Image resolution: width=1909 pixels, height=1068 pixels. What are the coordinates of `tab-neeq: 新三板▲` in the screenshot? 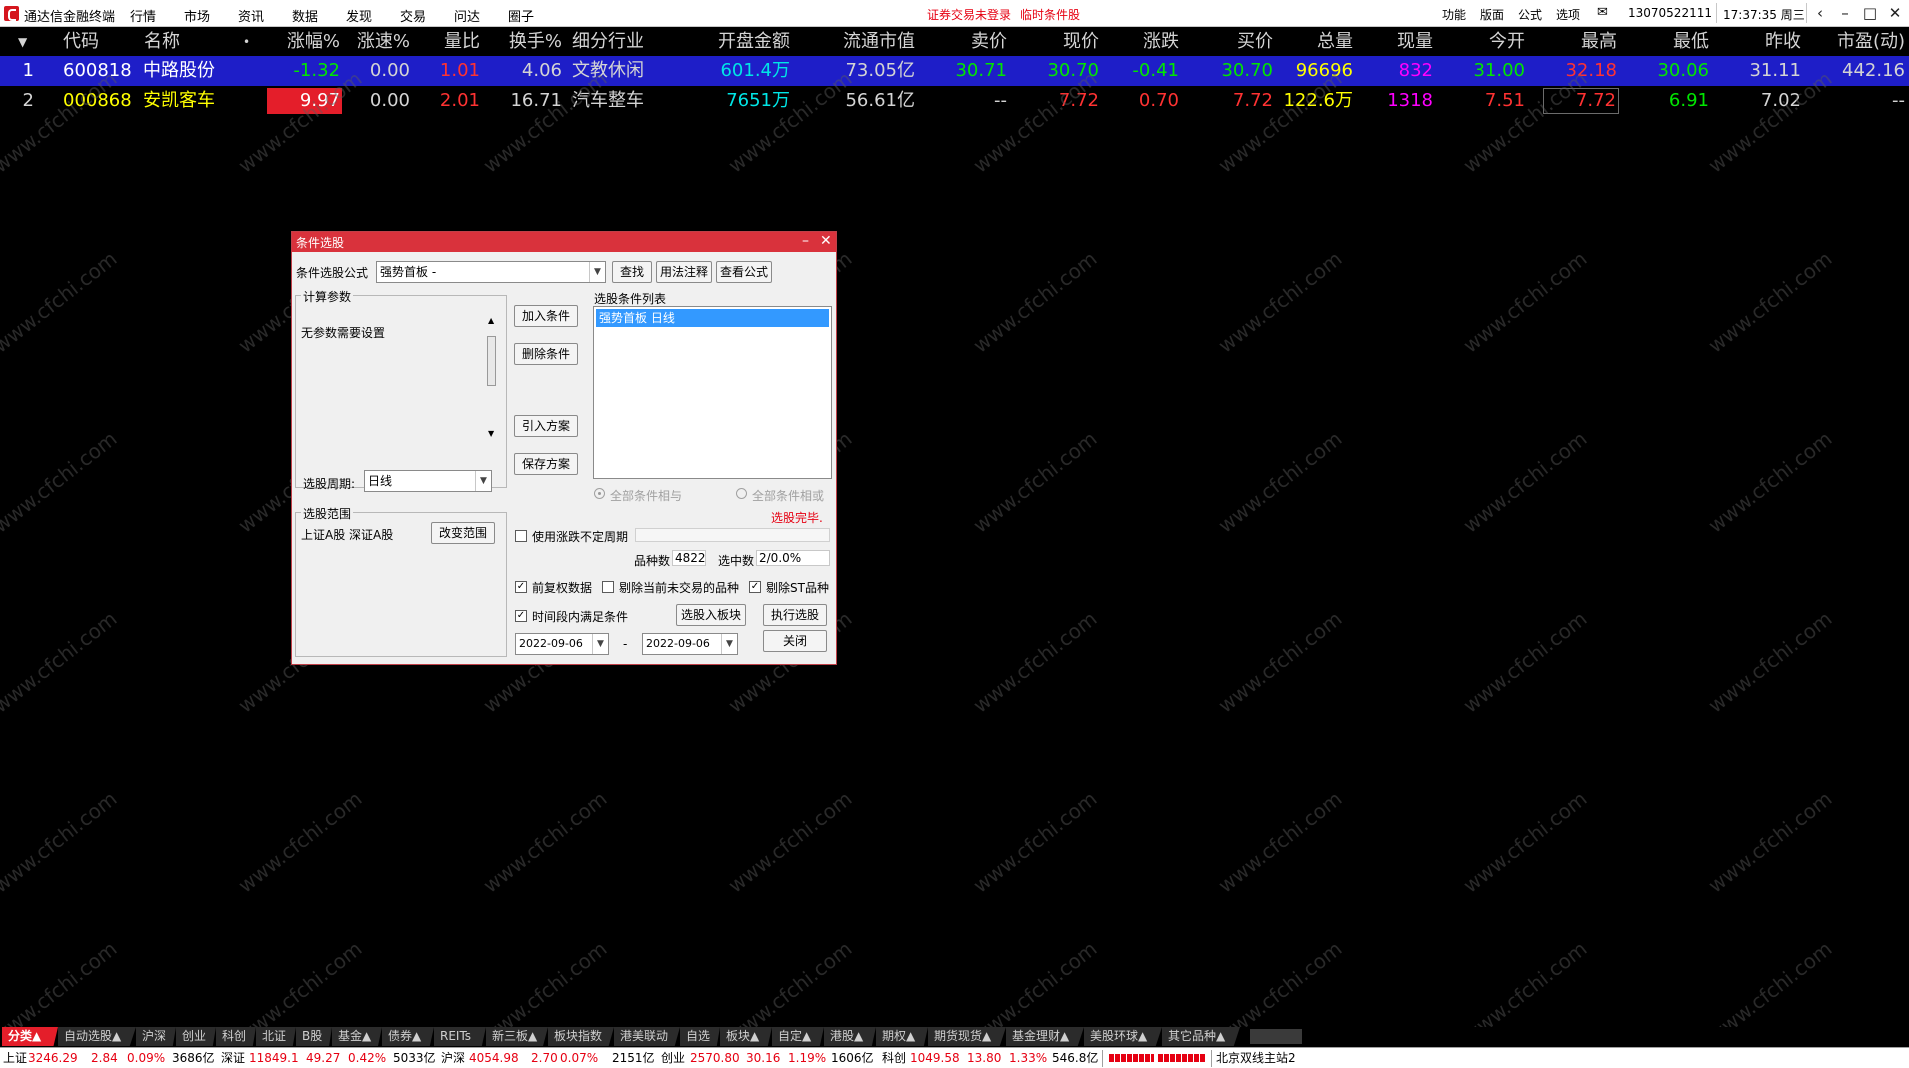 It's located at (517, 1036).